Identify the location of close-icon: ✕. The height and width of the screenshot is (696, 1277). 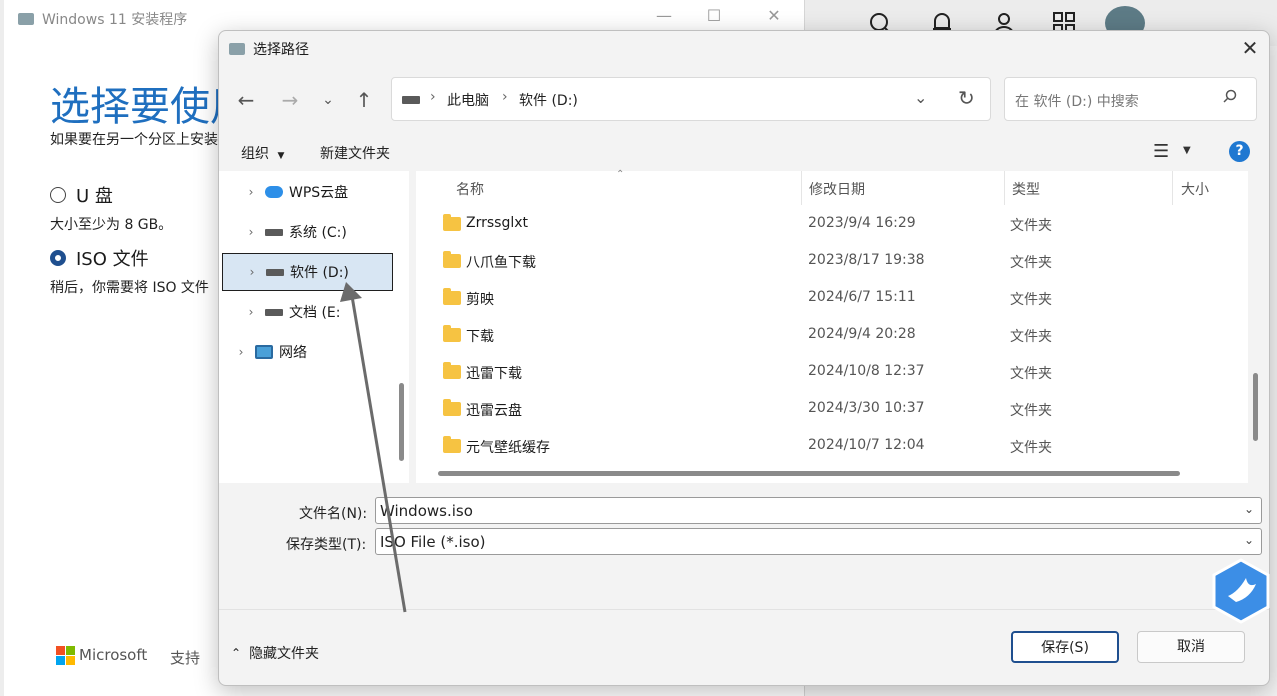
(774, 15).